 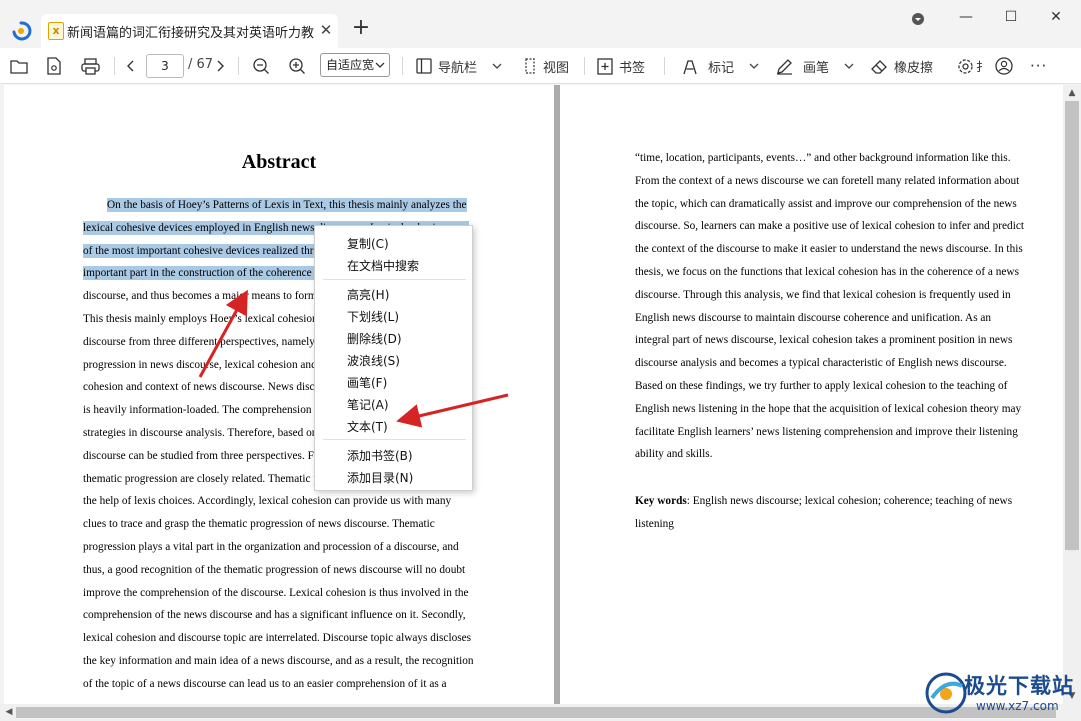 What do you see at coordinates (353, 358) in the screenshot?
I see `annotation-arrows` at bounding box center [353, 358].